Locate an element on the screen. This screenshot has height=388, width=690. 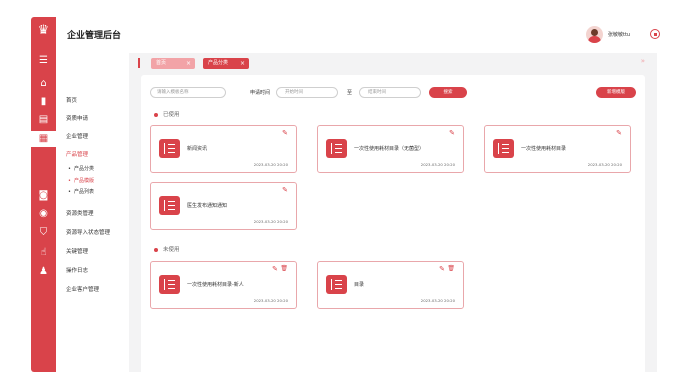
add-template-button: 新增模版 is located at coordinates (616, 92).